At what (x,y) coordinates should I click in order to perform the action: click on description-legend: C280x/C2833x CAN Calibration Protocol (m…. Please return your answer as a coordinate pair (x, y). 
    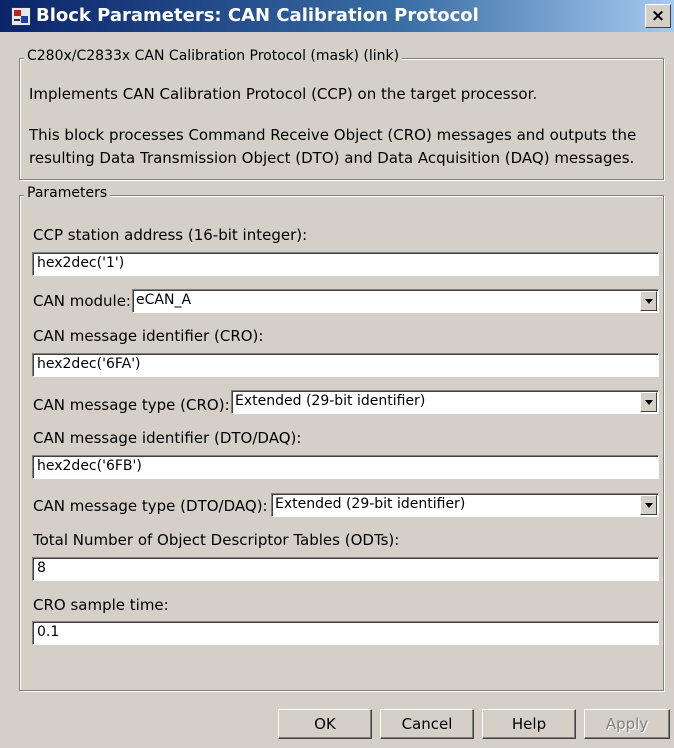
    Looking at the image, I should click on (213, 56).